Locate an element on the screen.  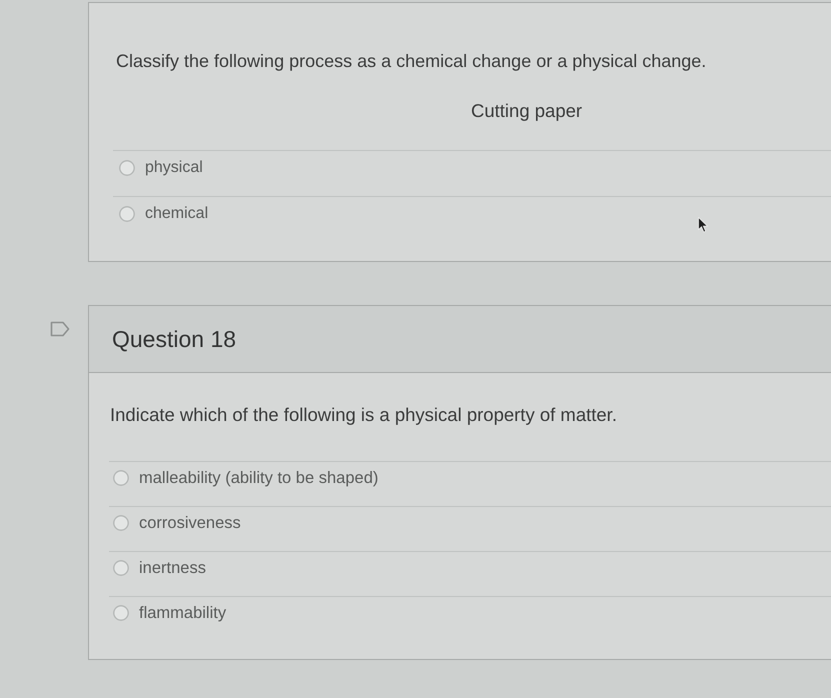
question-prompt: Classify the following process as a chemical change or a physical change. is located at coordinates (411, 61).